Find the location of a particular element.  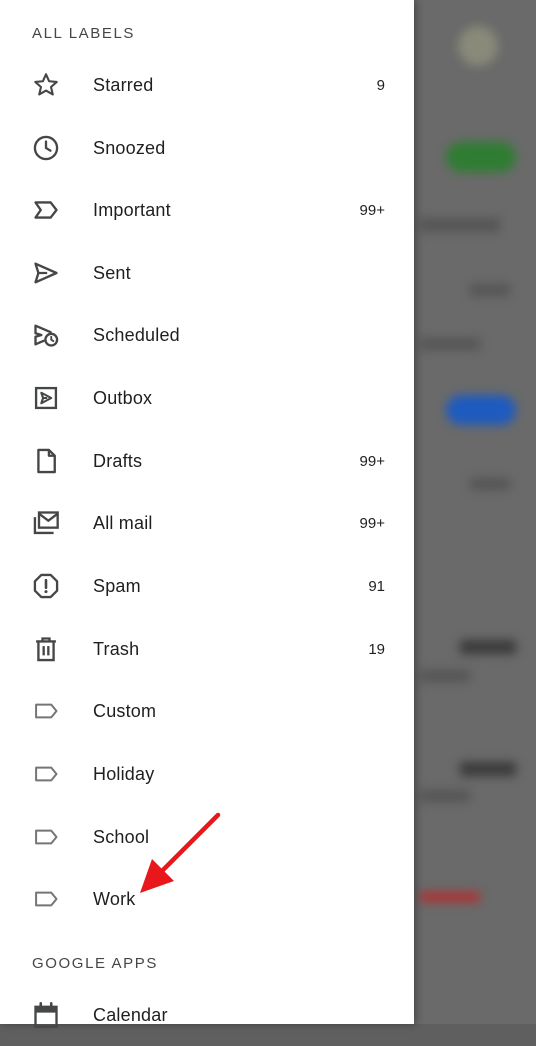

calendar-icon is located at coordinates (46, 1015).